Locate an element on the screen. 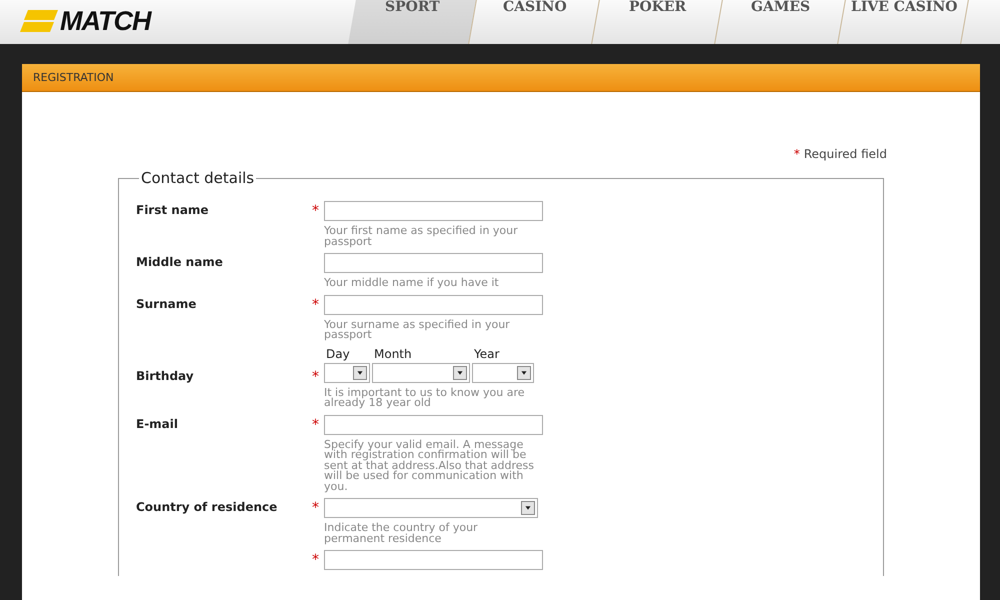 The image size is (1000, 600). fieldset-legend: Contact details is located at coordinates (197, 178).